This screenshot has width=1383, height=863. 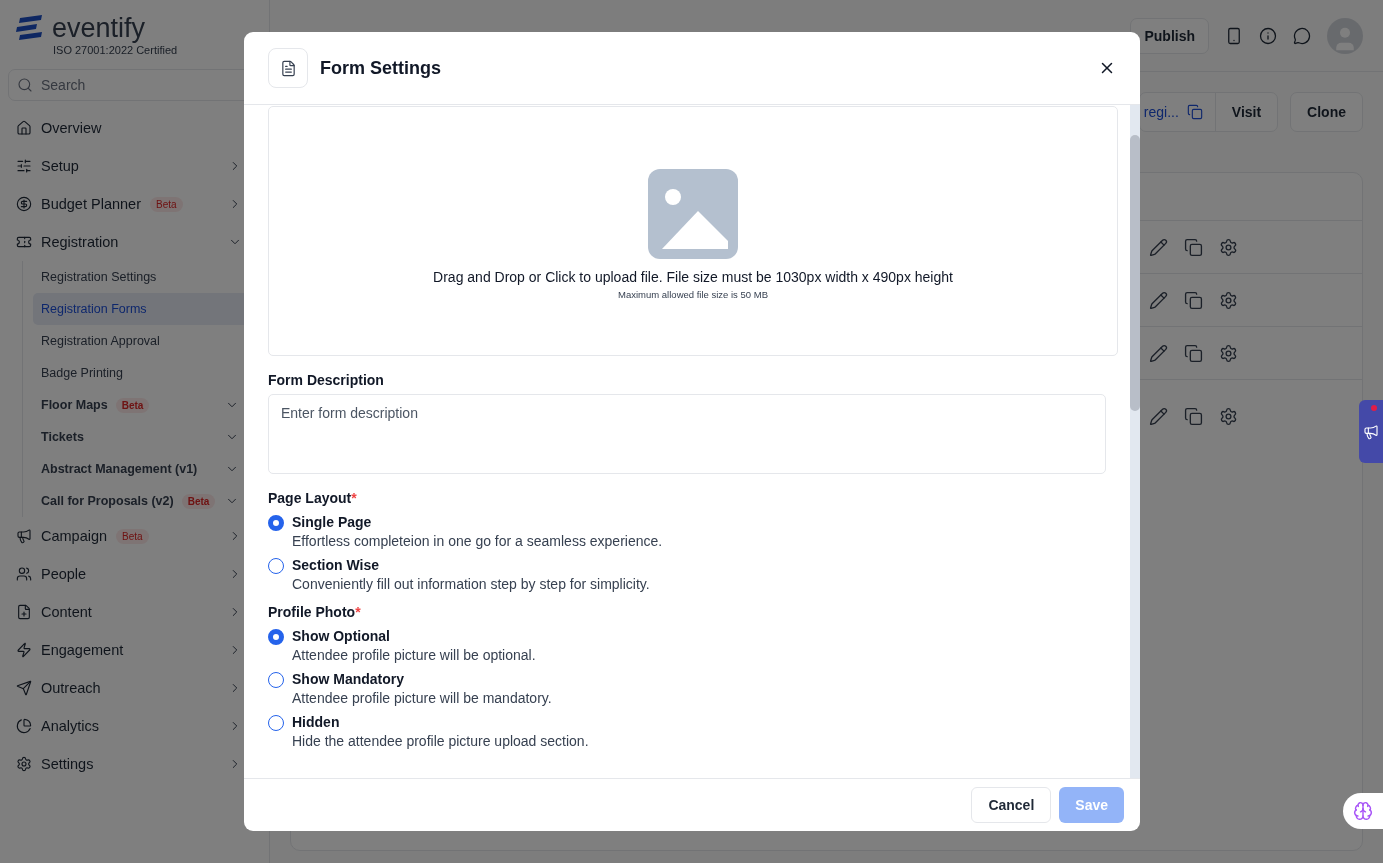 What do you see at coordinates (1246, 112) in the screenshot?
I see `visit-button: Visit` at bounding box center [1246, 112].